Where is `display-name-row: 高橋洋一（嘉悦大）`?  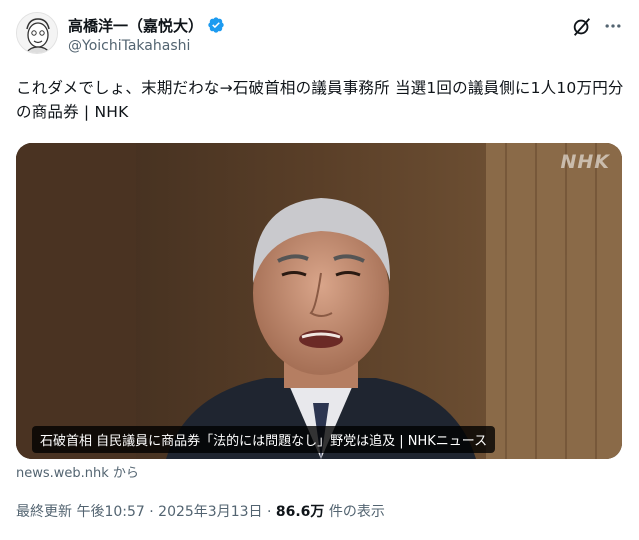 display-name-row: 高橋洋一（嘉悦大） is located at coordinates (146, 25).